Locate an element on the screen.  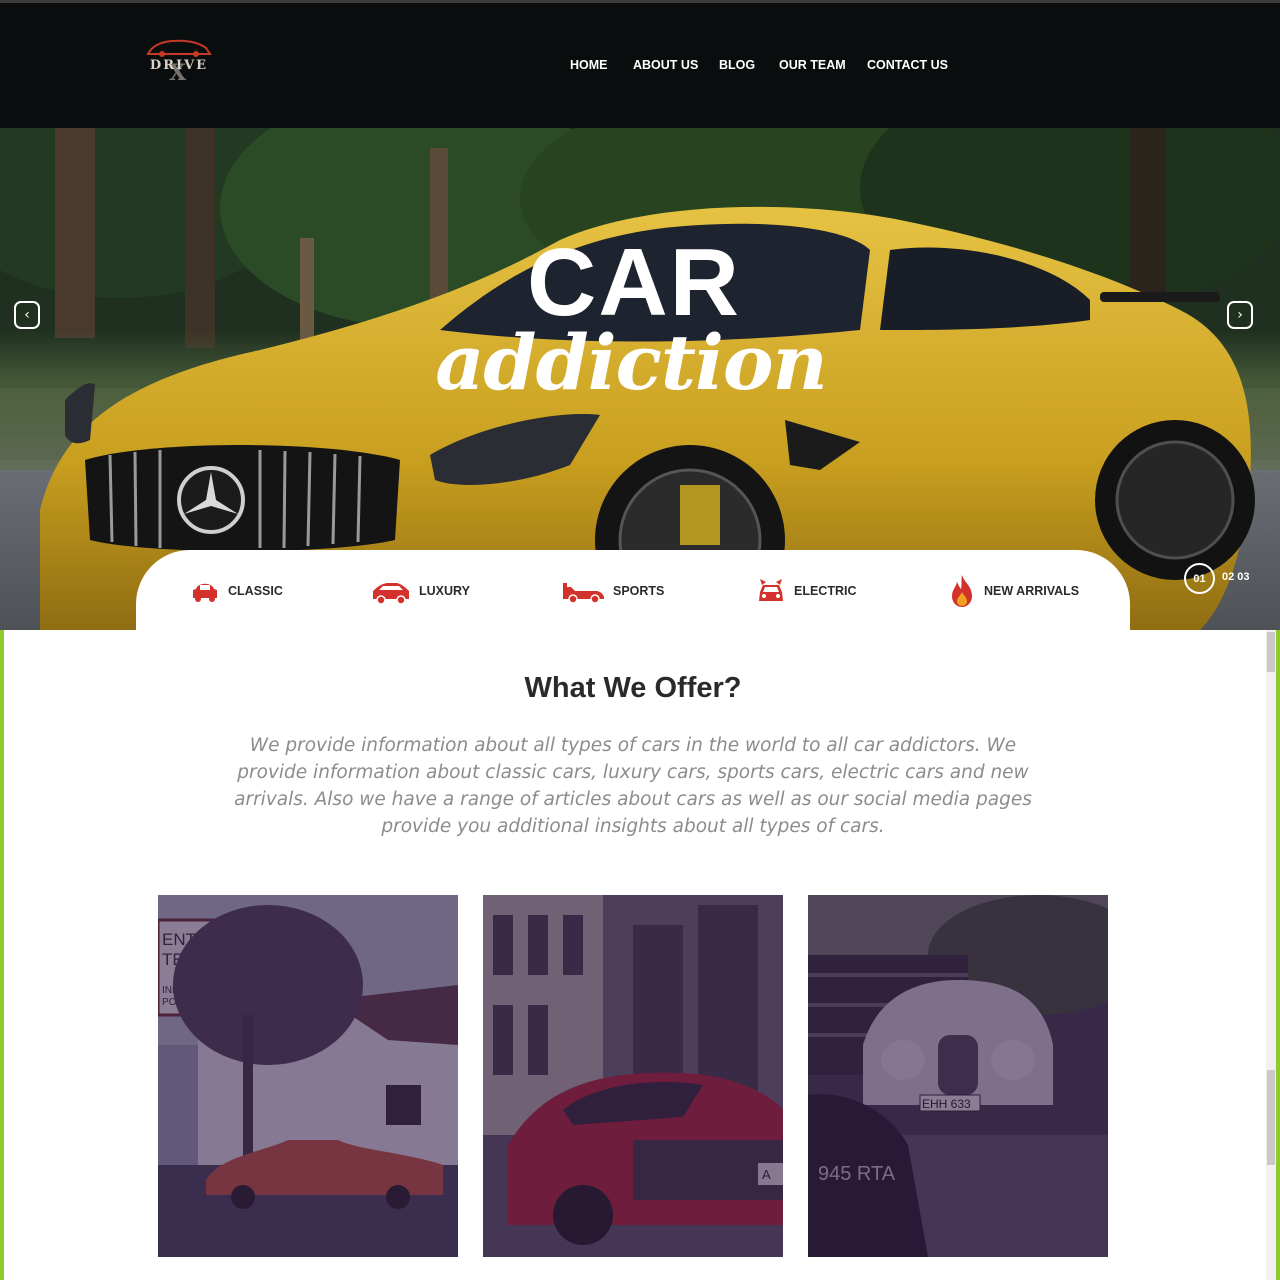
category-label: SPORTS is located at coordinates (639, 591).